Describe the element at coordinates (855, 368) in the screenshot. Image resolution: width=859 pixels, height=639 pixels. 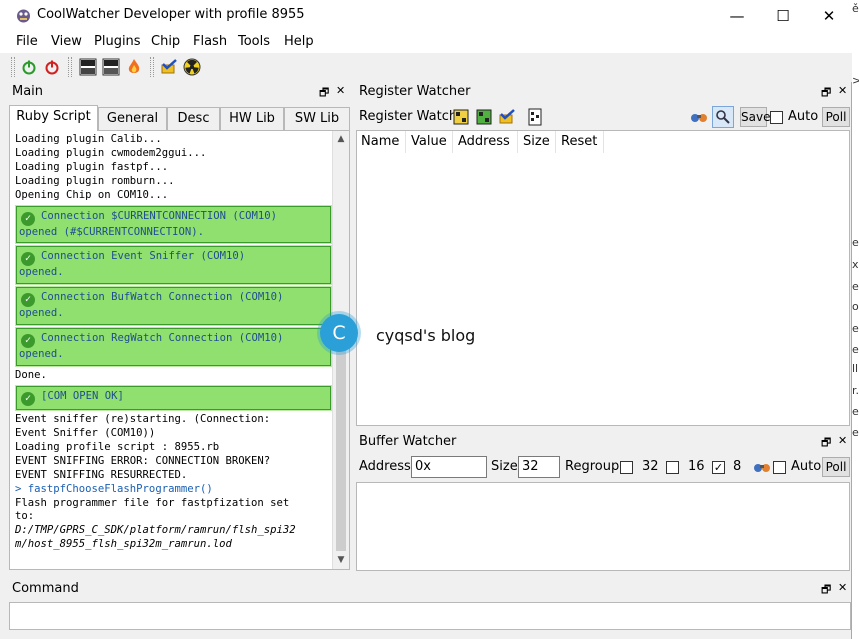
I see `strip-char: ll` at that location.